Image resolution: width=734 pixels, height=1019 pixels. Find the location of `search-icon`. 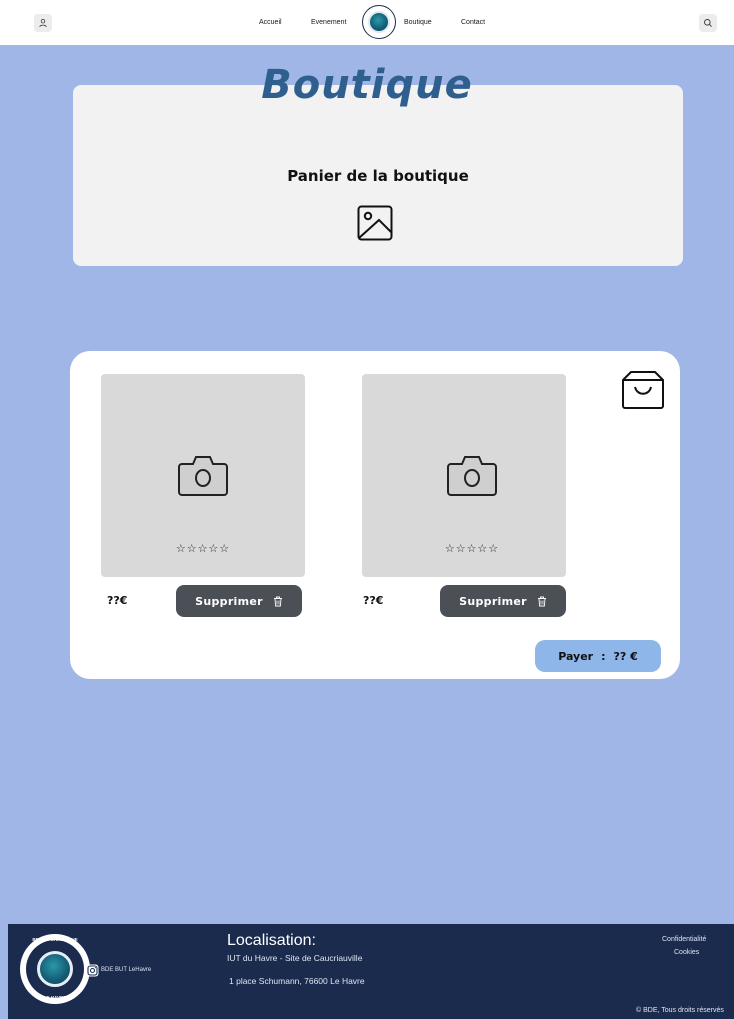

search-icon is located at coordinates (708, 23).